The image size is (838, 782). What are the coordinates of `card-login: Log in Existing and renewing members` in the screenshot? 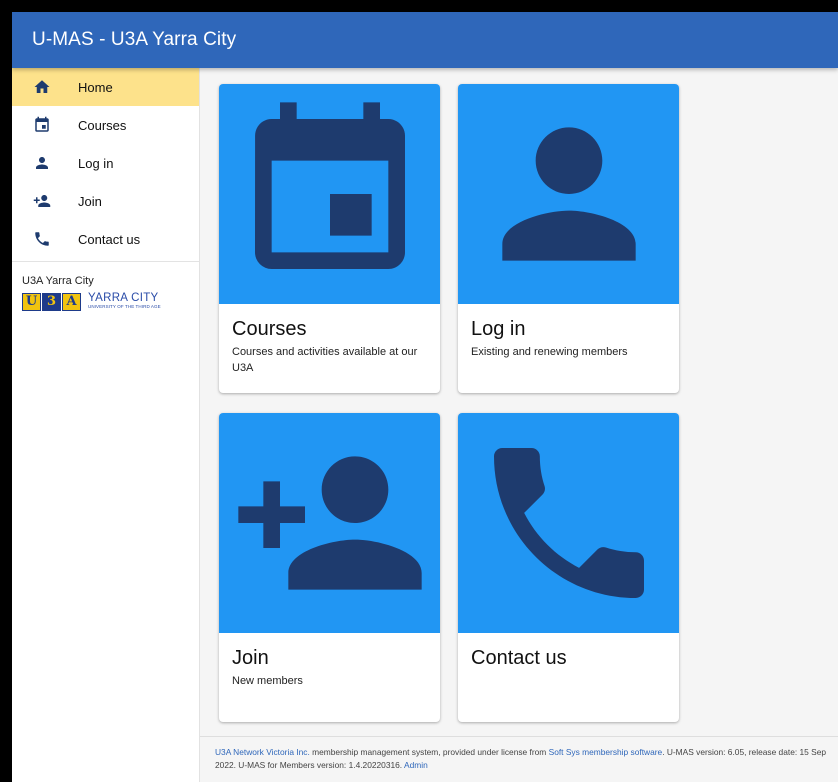 It's located at (568, 238).